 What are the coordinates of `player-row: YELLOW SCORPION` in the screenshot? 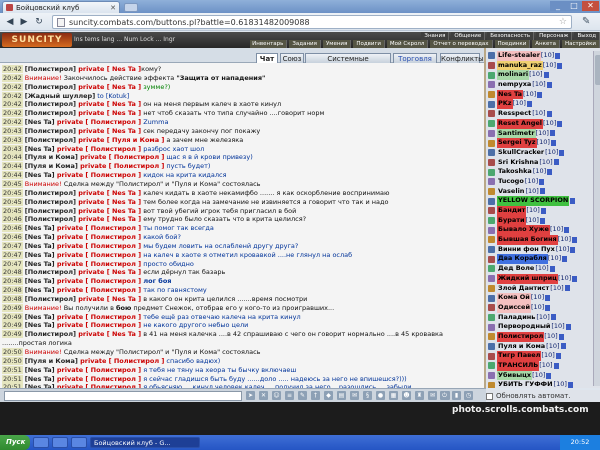 It's located at (540, 201).